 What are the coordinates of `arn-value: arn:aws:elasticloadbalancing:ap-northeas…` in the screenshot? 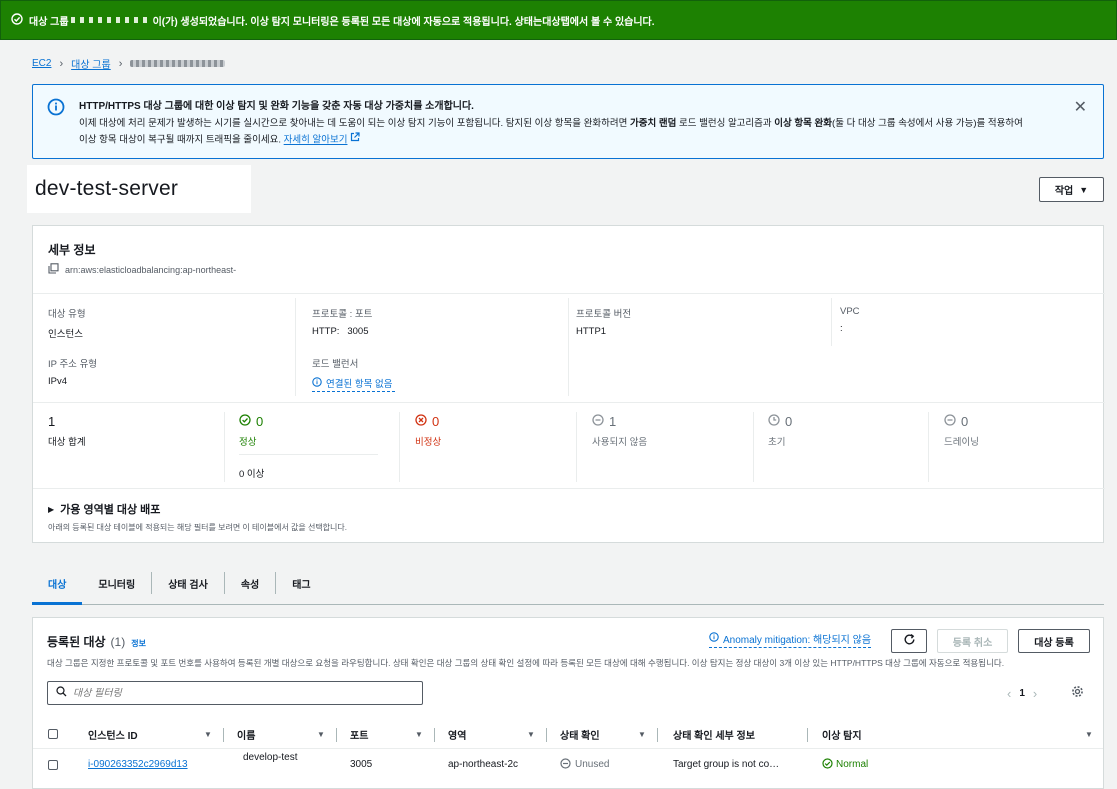 It's located at (151, 269).